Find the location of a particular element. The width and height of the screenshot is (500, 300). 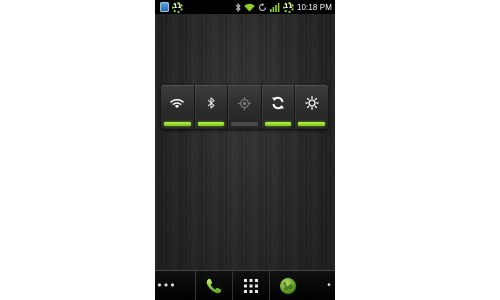

wifi-state-indicator is located at coordinates (177, 124).